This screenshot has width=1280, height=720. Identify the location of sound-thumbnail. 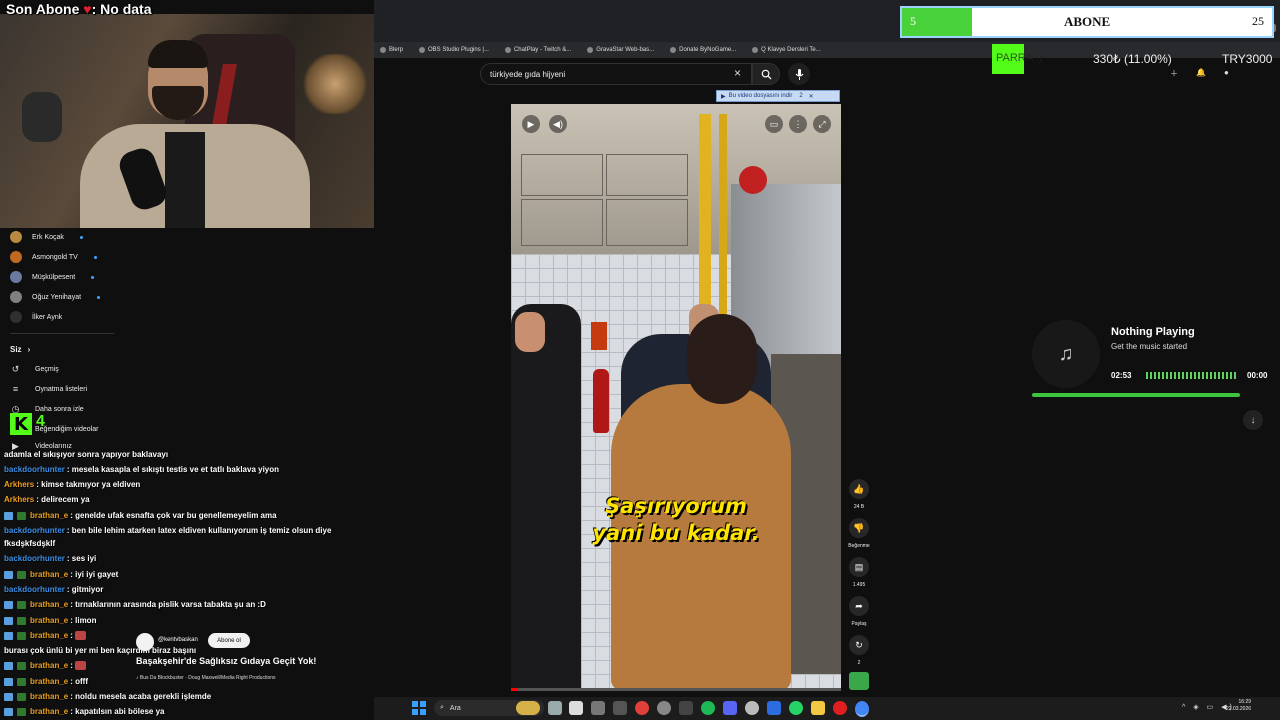
(859, 681).